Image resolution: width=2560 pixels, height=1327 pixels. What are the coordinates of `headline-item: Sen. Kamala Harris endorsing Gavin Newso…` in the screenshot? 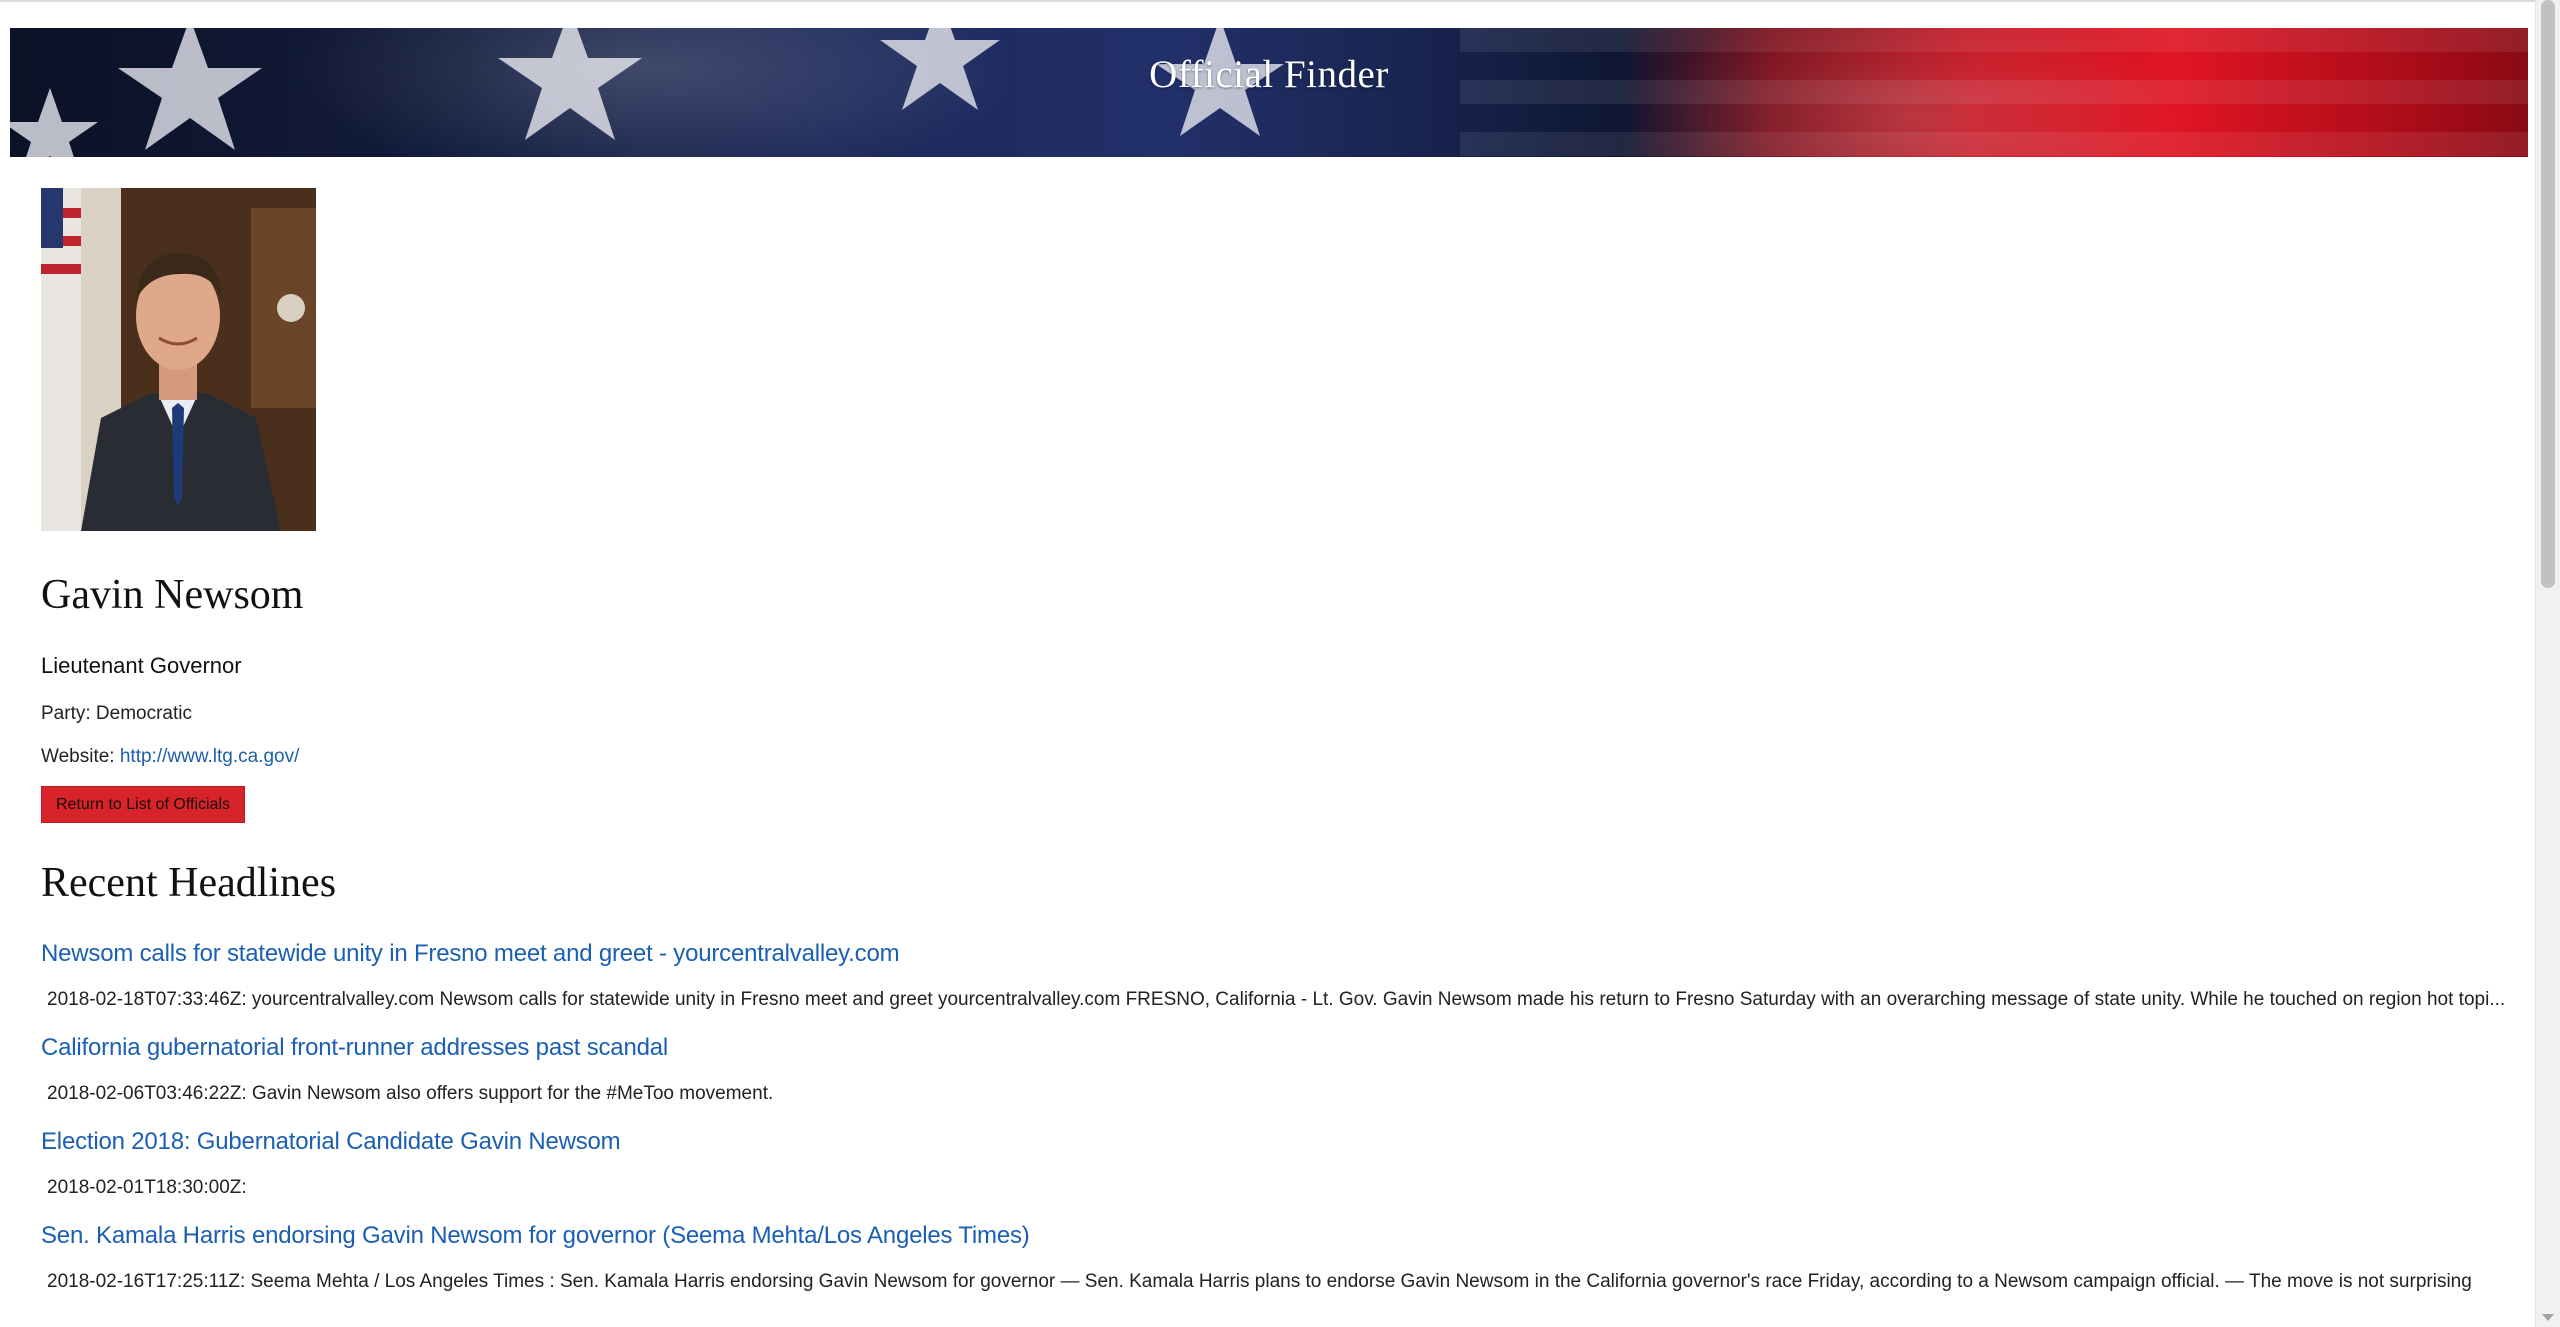 It's located at (1286, 1258).